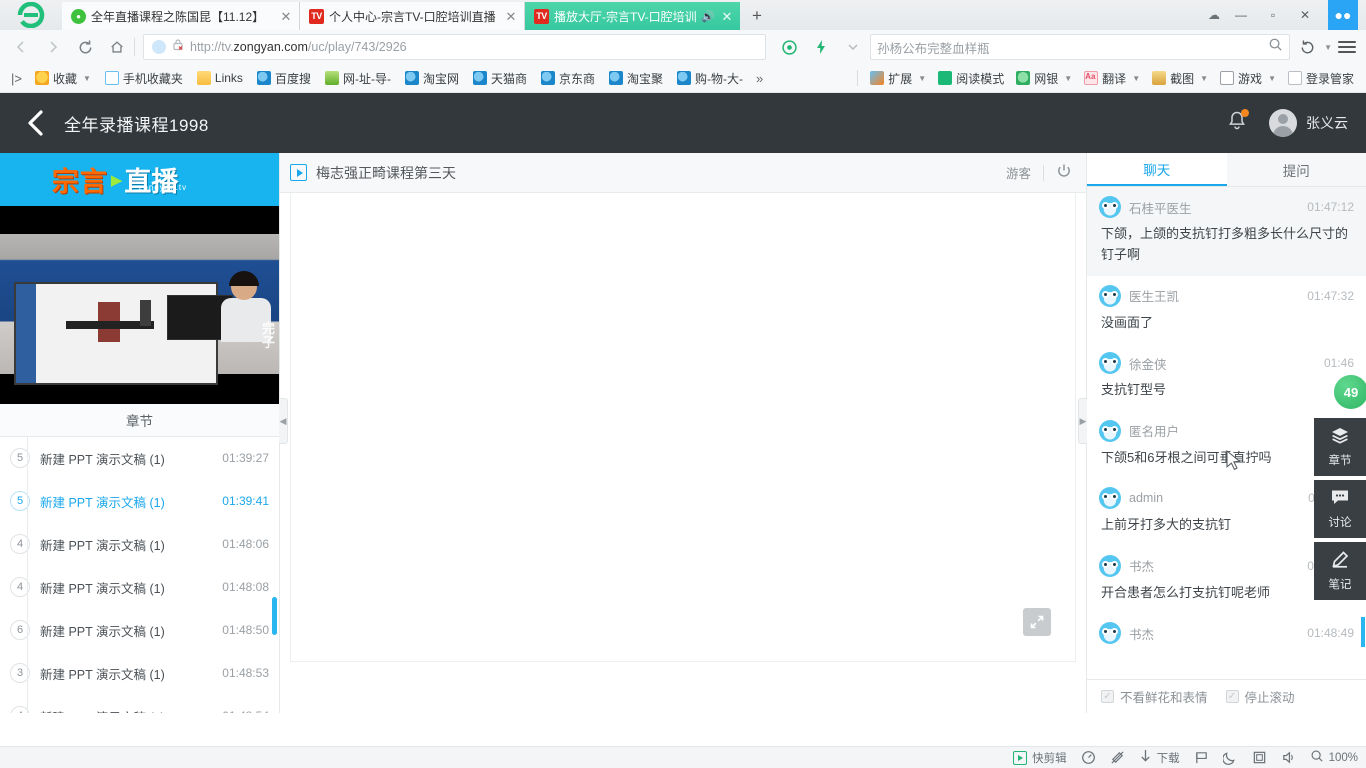 This screenshot has width=1366, height=768. What do you see at coordinates (1112, 78) in the screenshot?
I see `toolbar-translate: Aa 翻译 ▼` at bounding box center [1112, 78].